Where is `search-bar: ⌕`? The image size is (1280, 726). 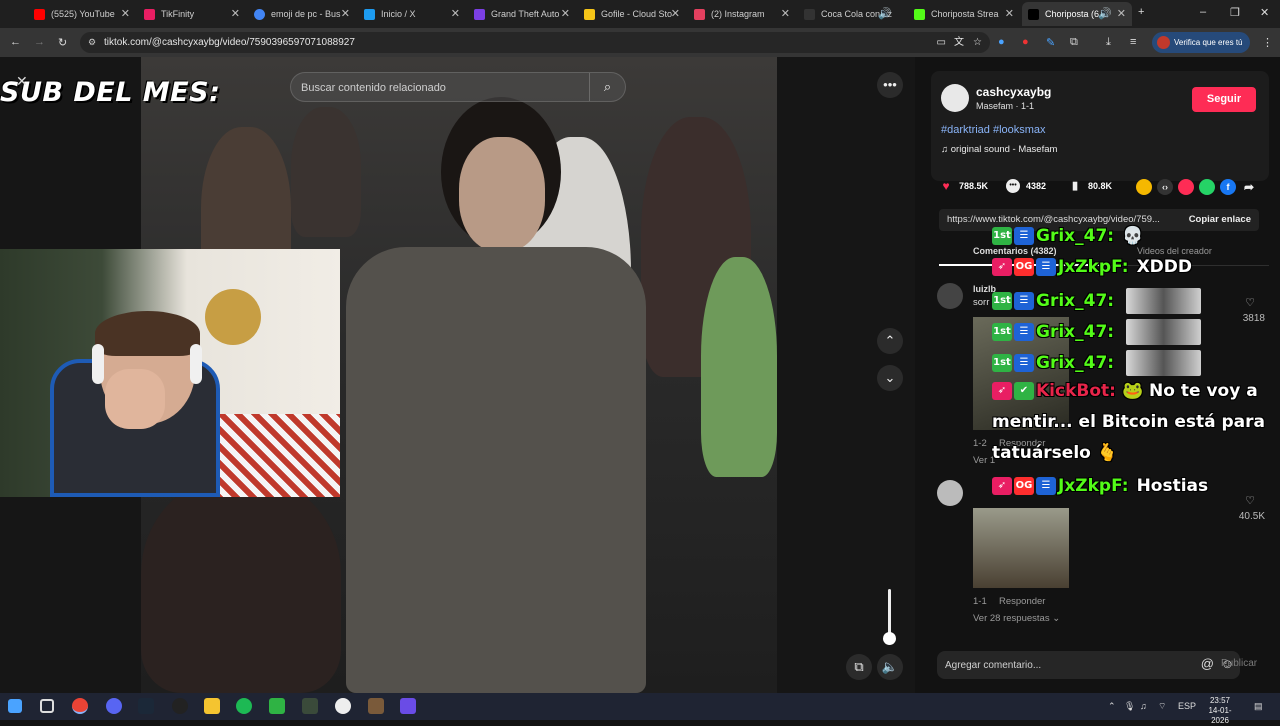
search-bar: ⌕ is located at coordinates (458, 87).